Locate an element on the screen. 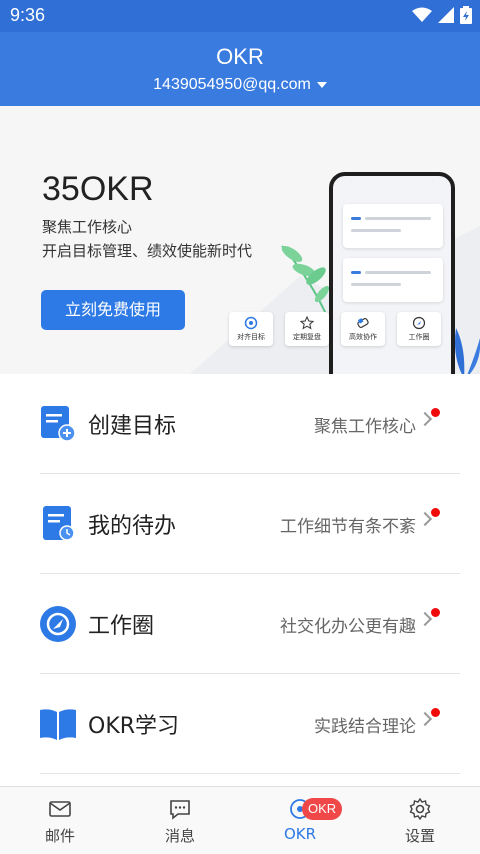  tab-label: OKR is located at coordinates (300, 834).